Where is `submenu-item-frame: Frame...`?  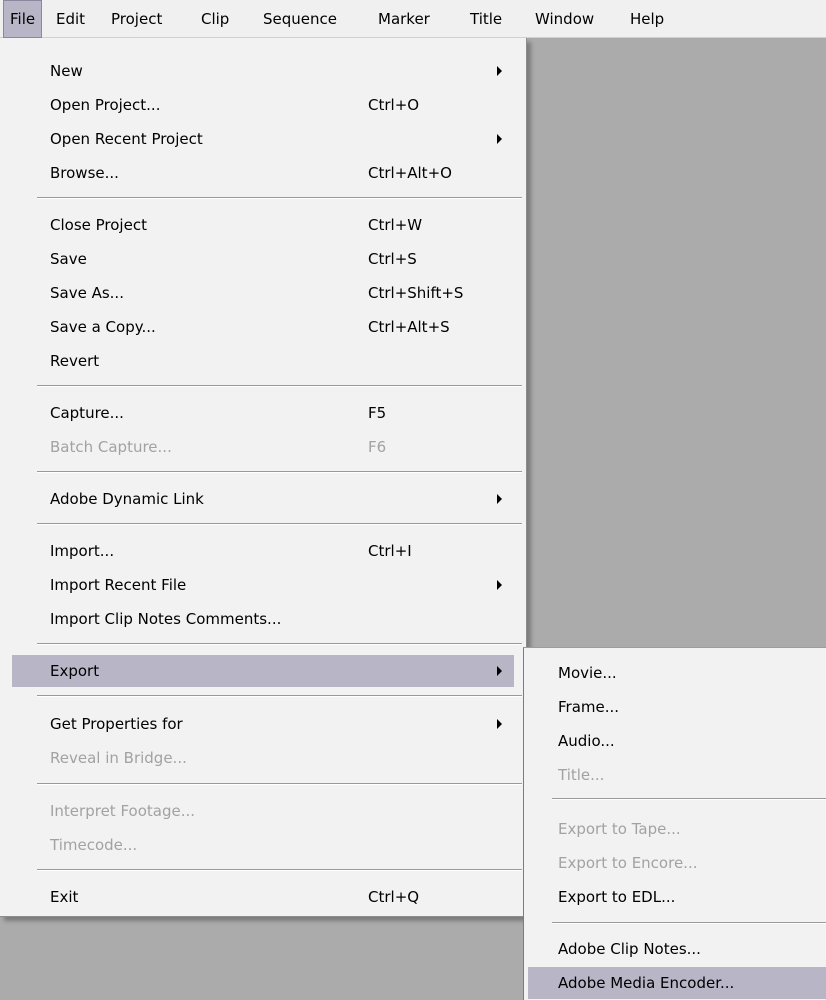 submenu-item-frame: Frame... is located at coordinates (675, 707).